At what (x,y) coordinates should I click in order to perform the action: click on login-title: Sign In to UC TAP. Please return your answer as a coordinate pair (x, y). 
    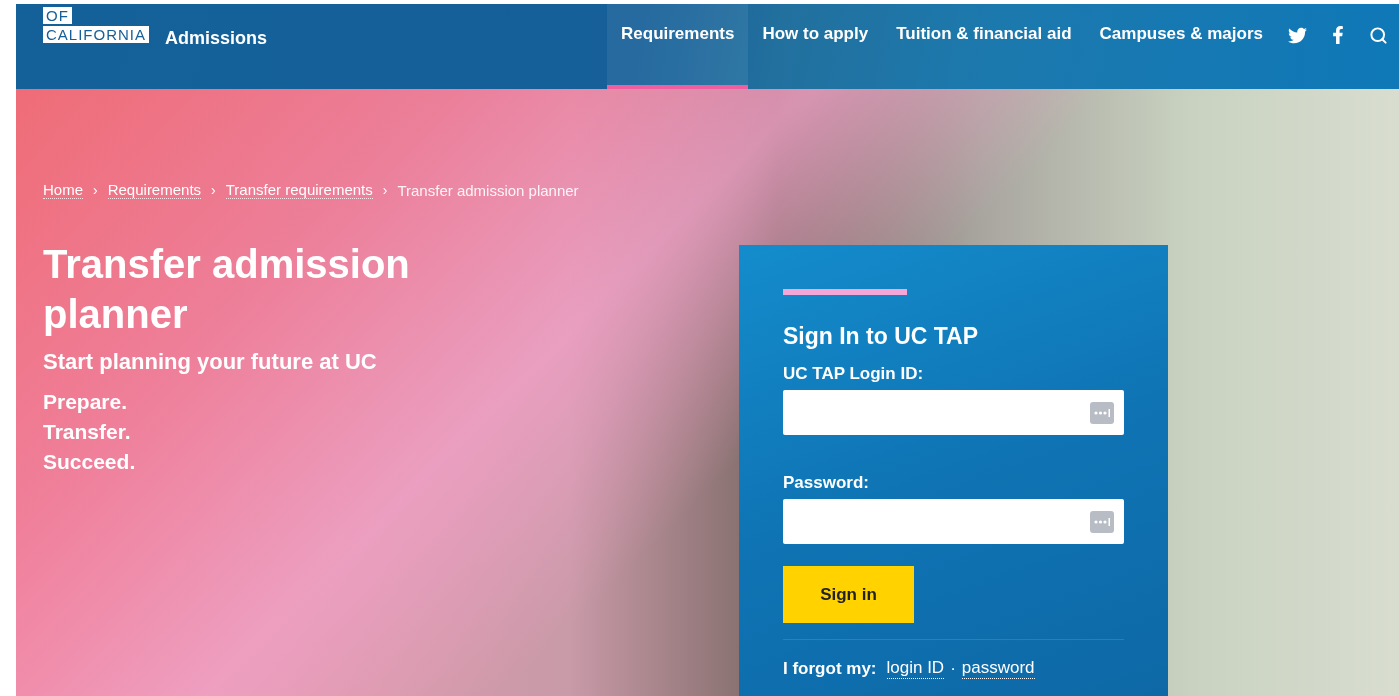
    Looking at the image, I should click on (881, 336).